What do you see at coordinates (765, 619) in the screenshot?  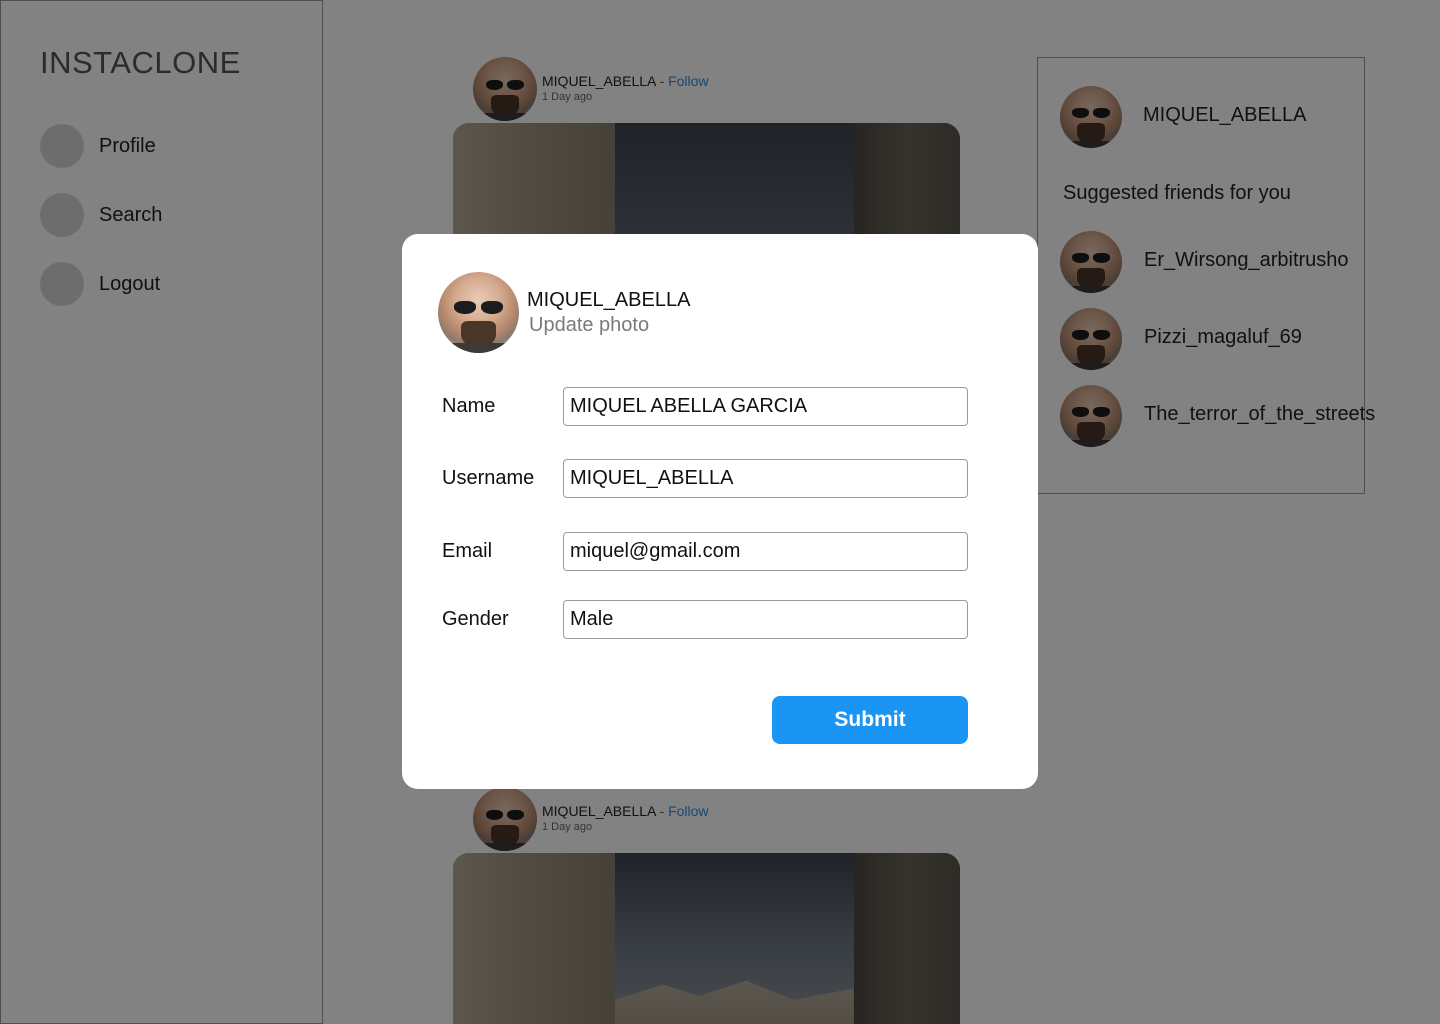 I see `gender-field` at bounding box center [765, 619].